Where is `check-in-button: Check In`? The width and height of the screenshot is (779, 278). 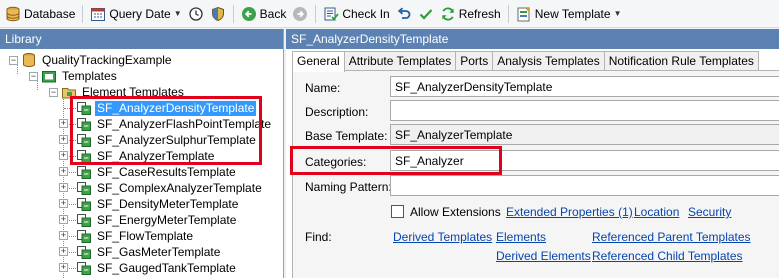
check-in-button: Check In is located at coordinates (356, 14).